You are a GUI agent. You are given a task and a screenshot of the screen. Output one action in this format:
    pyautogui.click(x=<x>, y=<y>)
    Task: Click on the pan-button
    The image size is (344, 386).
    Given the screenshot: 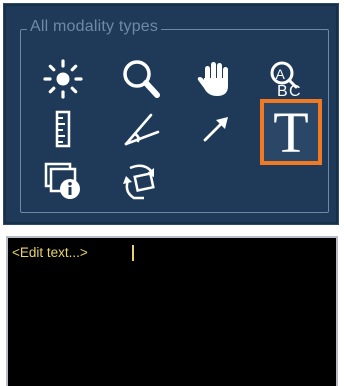 What is the action you would take?
    pyautogui.click(x=215, y=79)
    